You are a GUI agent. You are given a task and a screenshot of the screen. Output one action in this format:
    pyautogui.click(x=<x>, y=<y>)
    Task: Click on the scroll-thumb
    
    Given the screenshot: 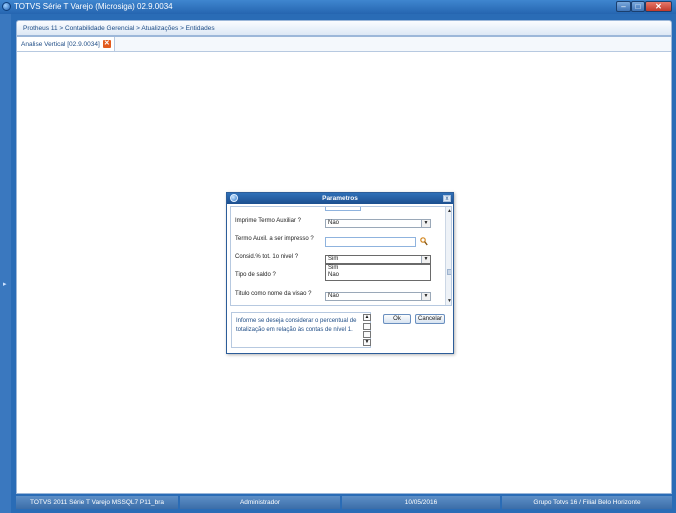 What is the action you would take?
    pyautogui.click(x=449, y=272)
    